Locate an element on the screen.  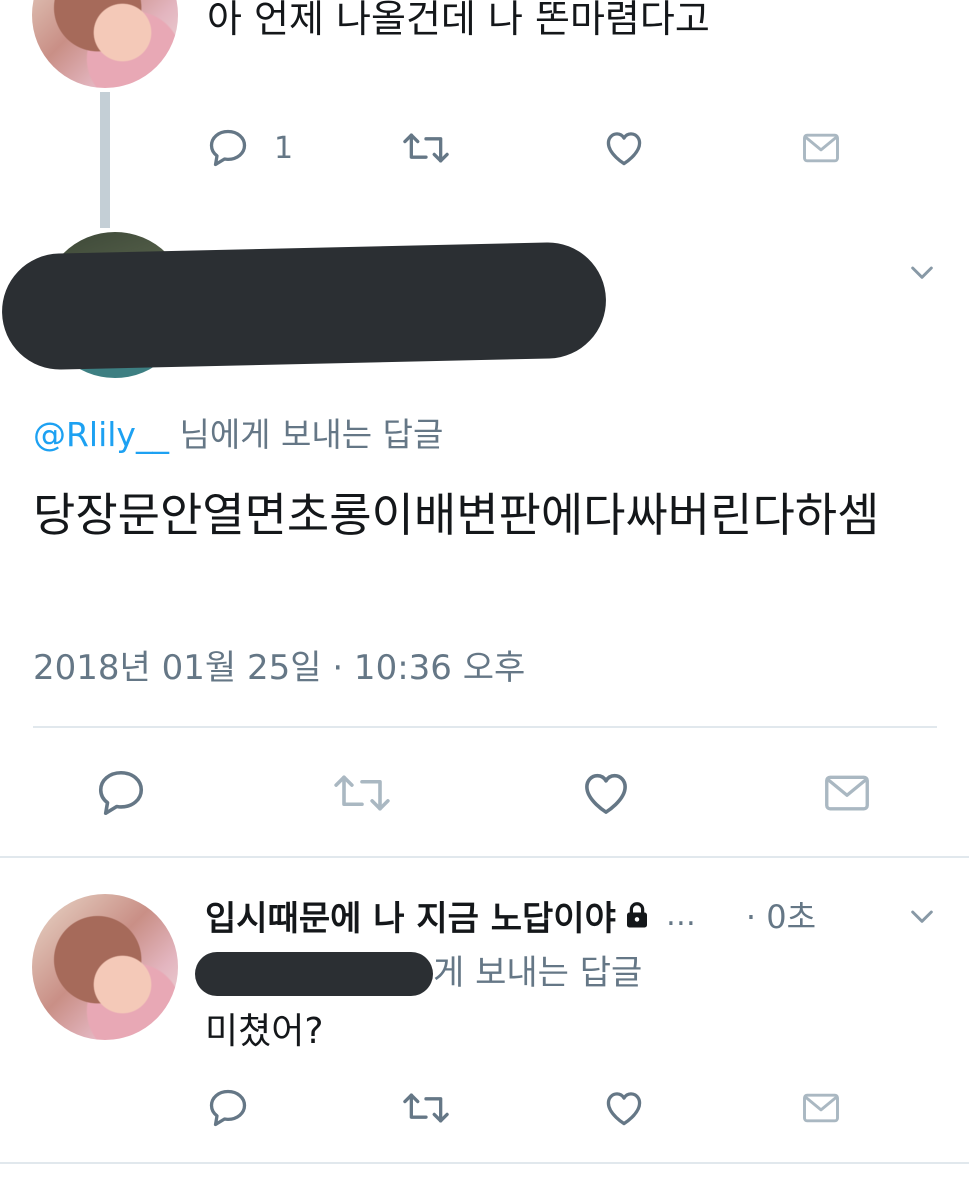
mention-link: @Rlily__ is located at coordinates (101, 434).